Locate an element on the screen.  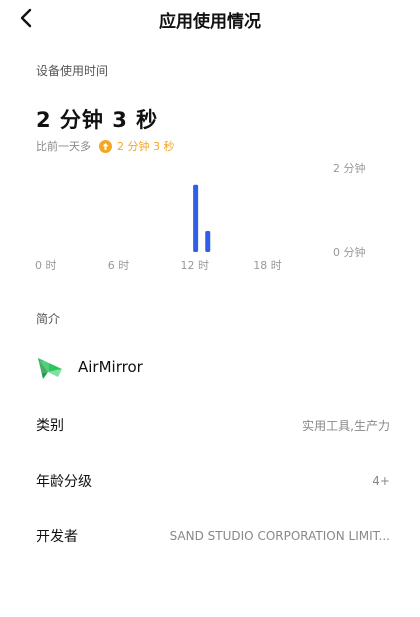
nav-header: 应用使用情况 is located at coordinates (210, 20).